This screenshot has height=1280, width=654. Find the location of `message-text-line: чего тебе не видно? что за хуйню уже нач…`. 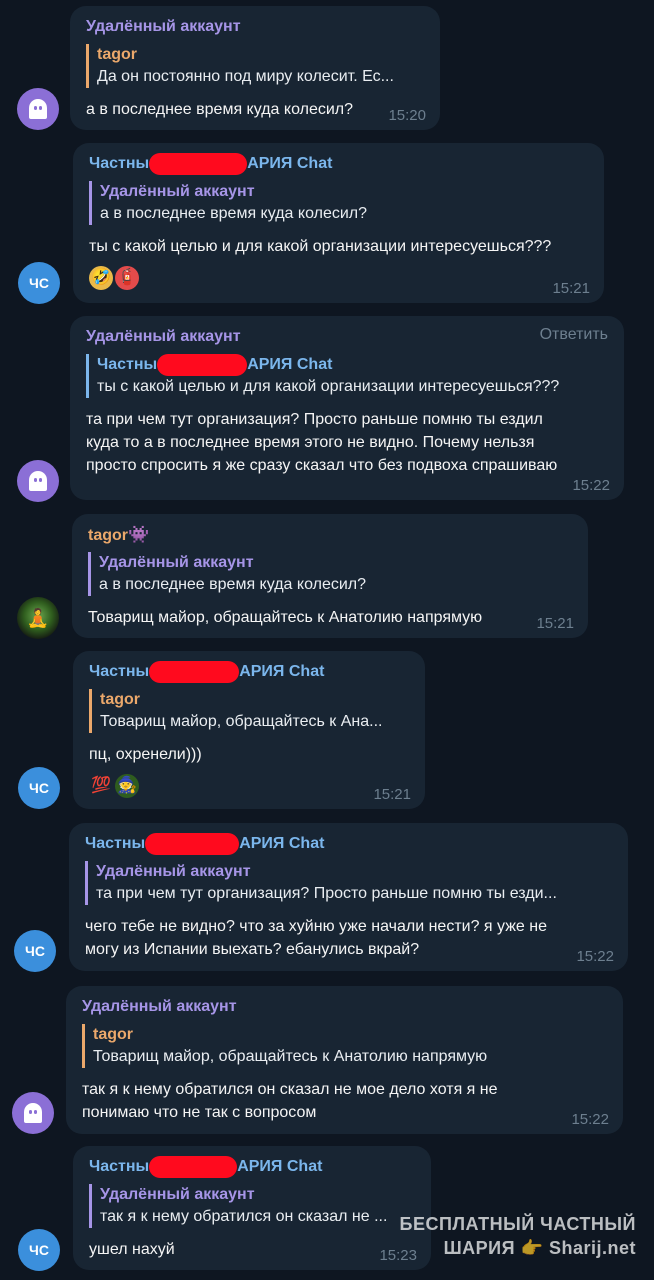

message-text-line: чего тебе не видно? что за хуйню уже нач… is located at coordinates (316, 926).